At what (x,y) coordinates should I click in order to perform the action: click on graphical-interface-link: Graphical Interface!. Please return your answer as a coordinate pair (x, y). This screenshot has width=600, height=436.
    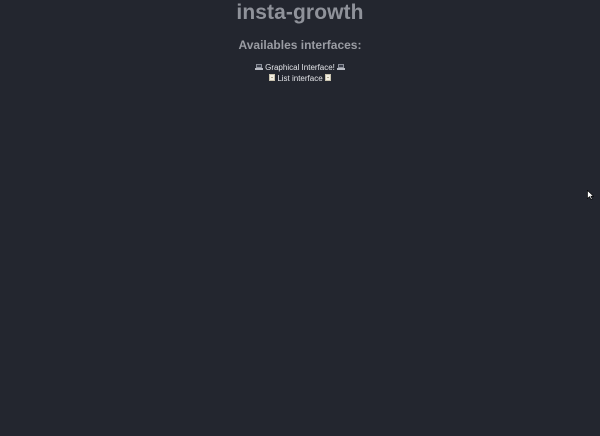
    Looking at the image, I should click on (300, 67).